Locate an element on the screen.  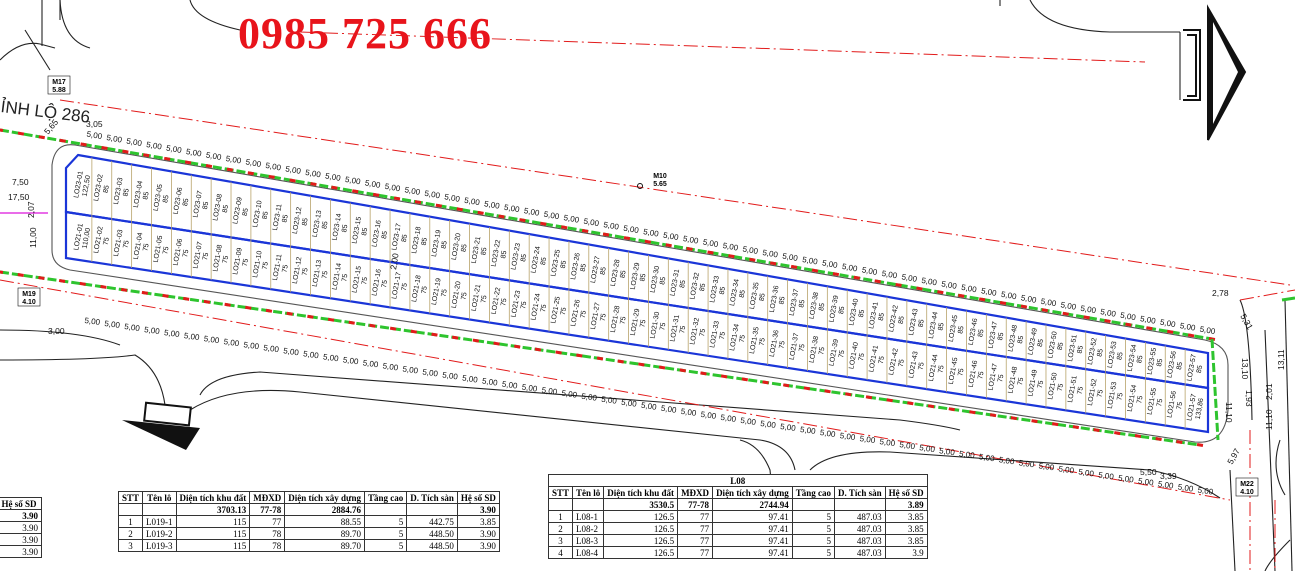
lot-label-top: LO23-3285 is located at coordinates (698, 286).